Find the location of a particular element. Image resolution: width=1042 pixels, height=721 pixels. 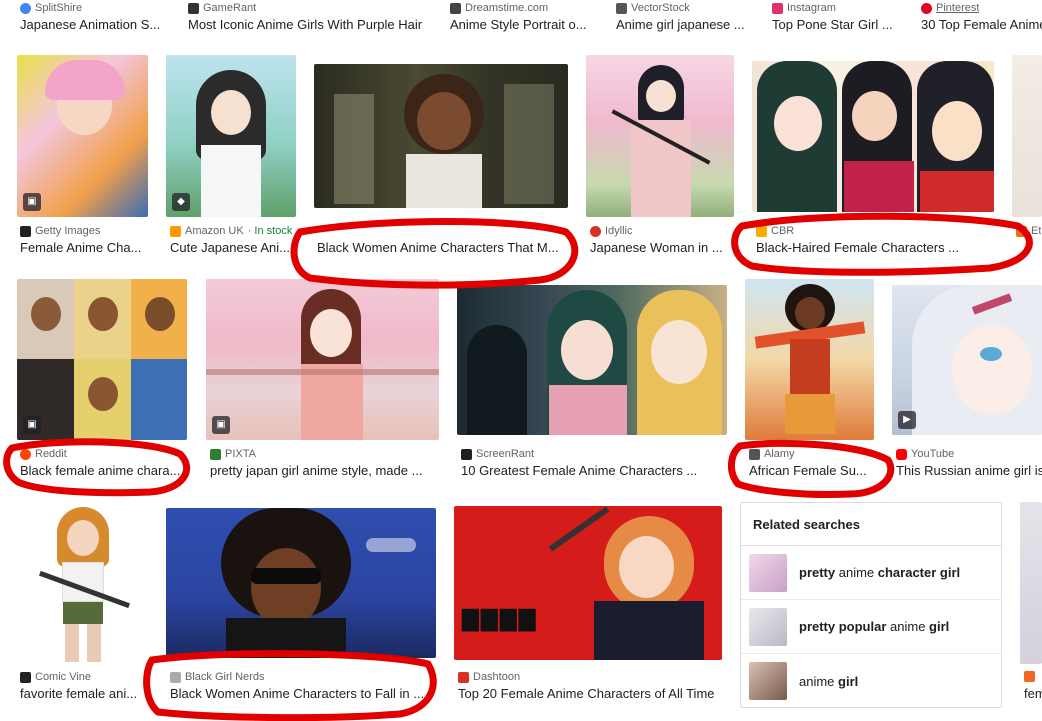

result-source: CBR is located at coordinates (775, 231).